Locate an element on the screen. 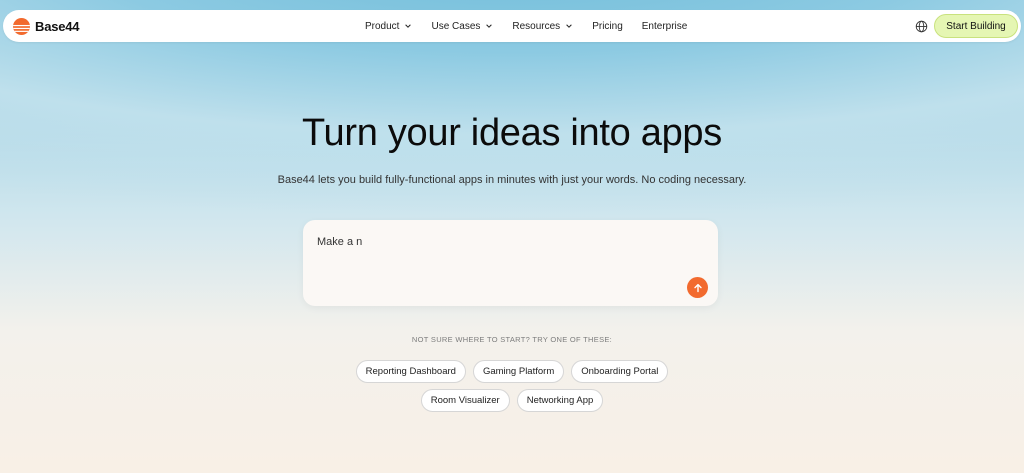  suggestion-chip-gaming-platform: Gaming Platform is located at coordinates (518, 371).